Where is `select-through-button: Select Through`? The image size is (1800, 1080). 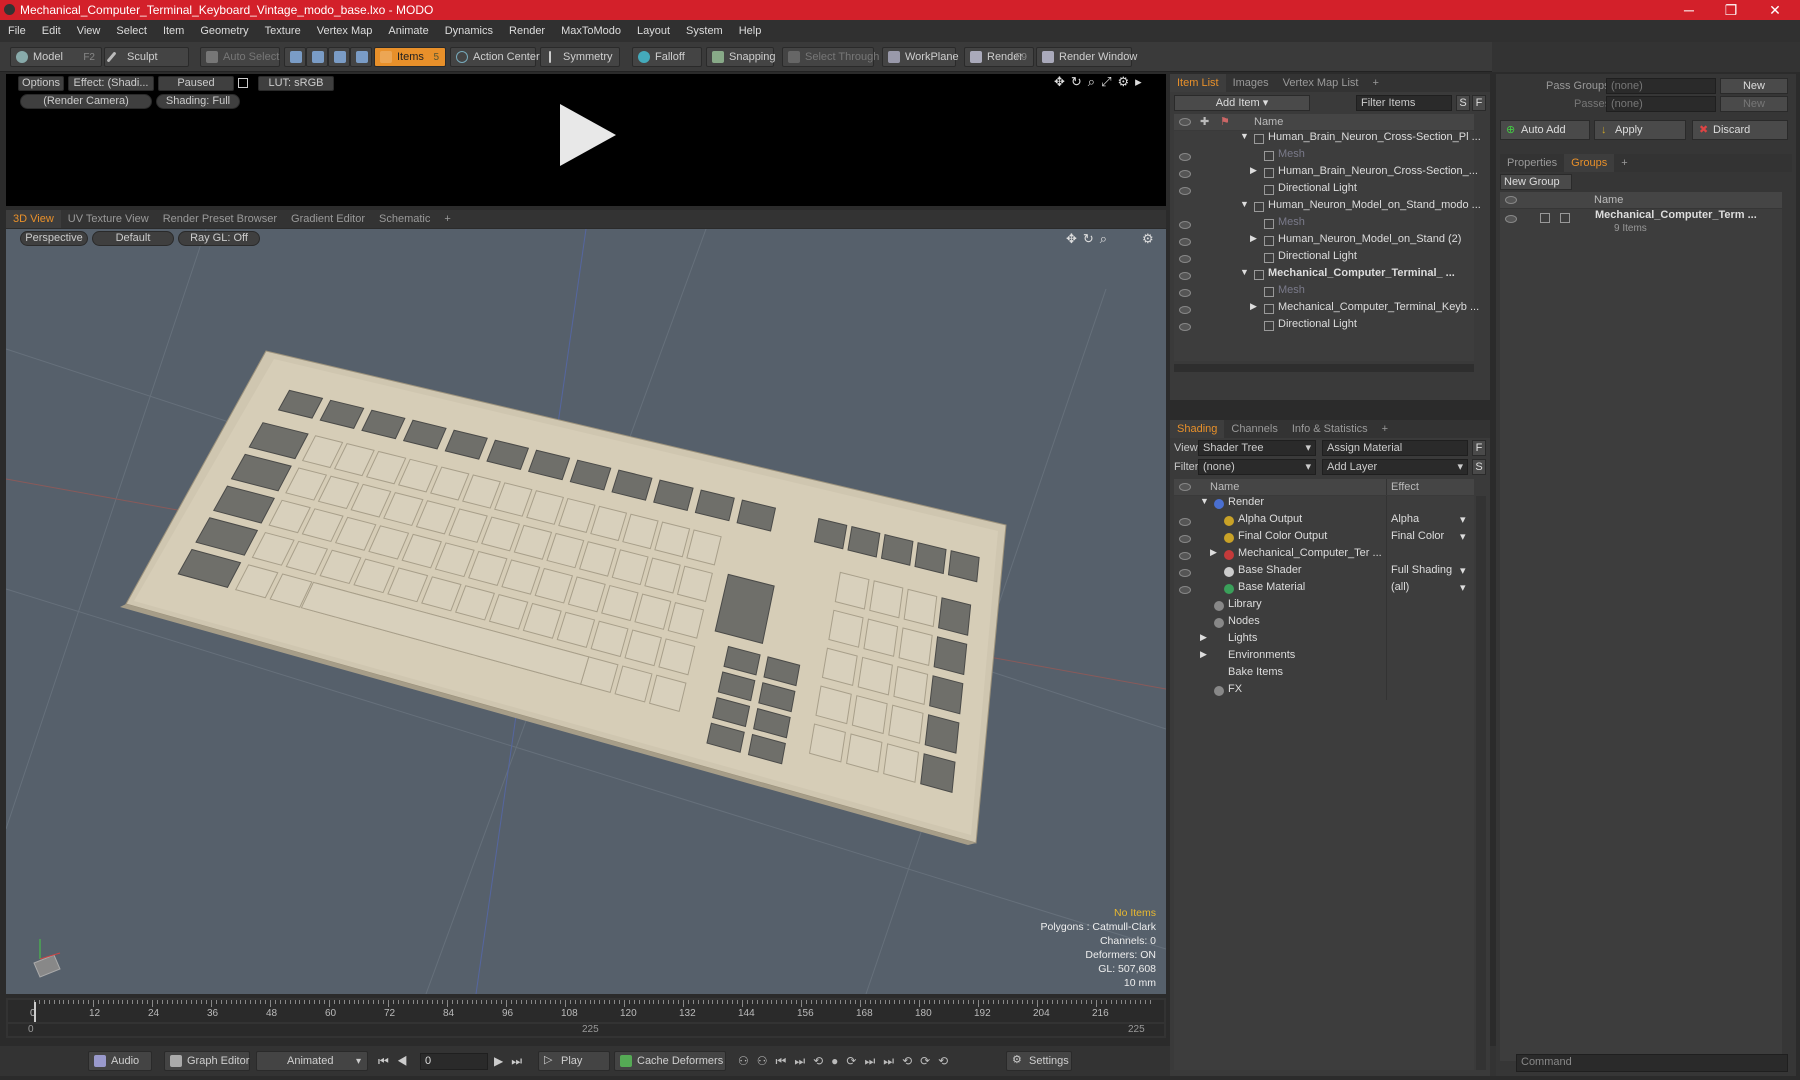 select-through-button: Select Through is located at coordinates (830, 57).